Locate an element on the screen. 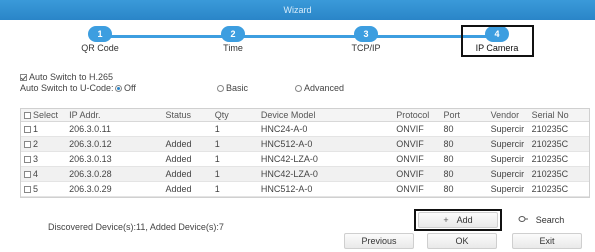 The height and width of the screenshot is (252, 595). cell-device-model: HNC24-A-0 is located at coordinates (325, 129).